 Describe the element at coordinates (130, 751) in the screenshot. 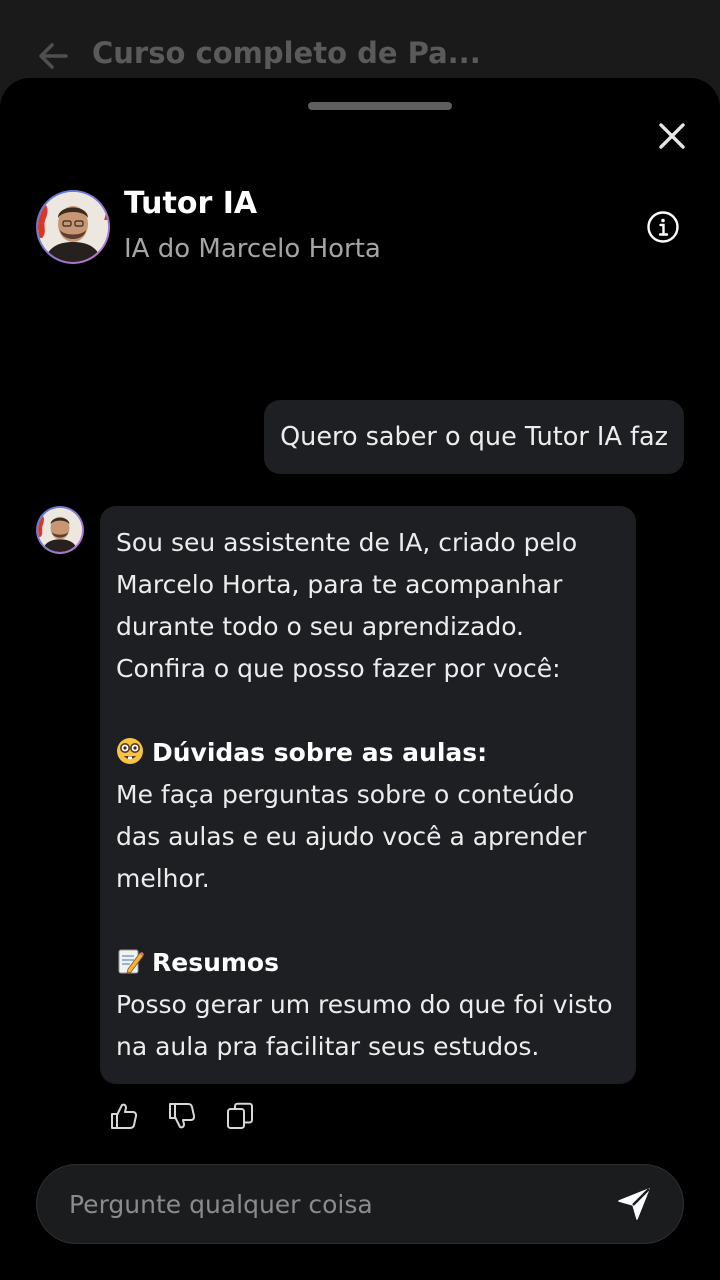

I see `nerd-face-icon` at that location.